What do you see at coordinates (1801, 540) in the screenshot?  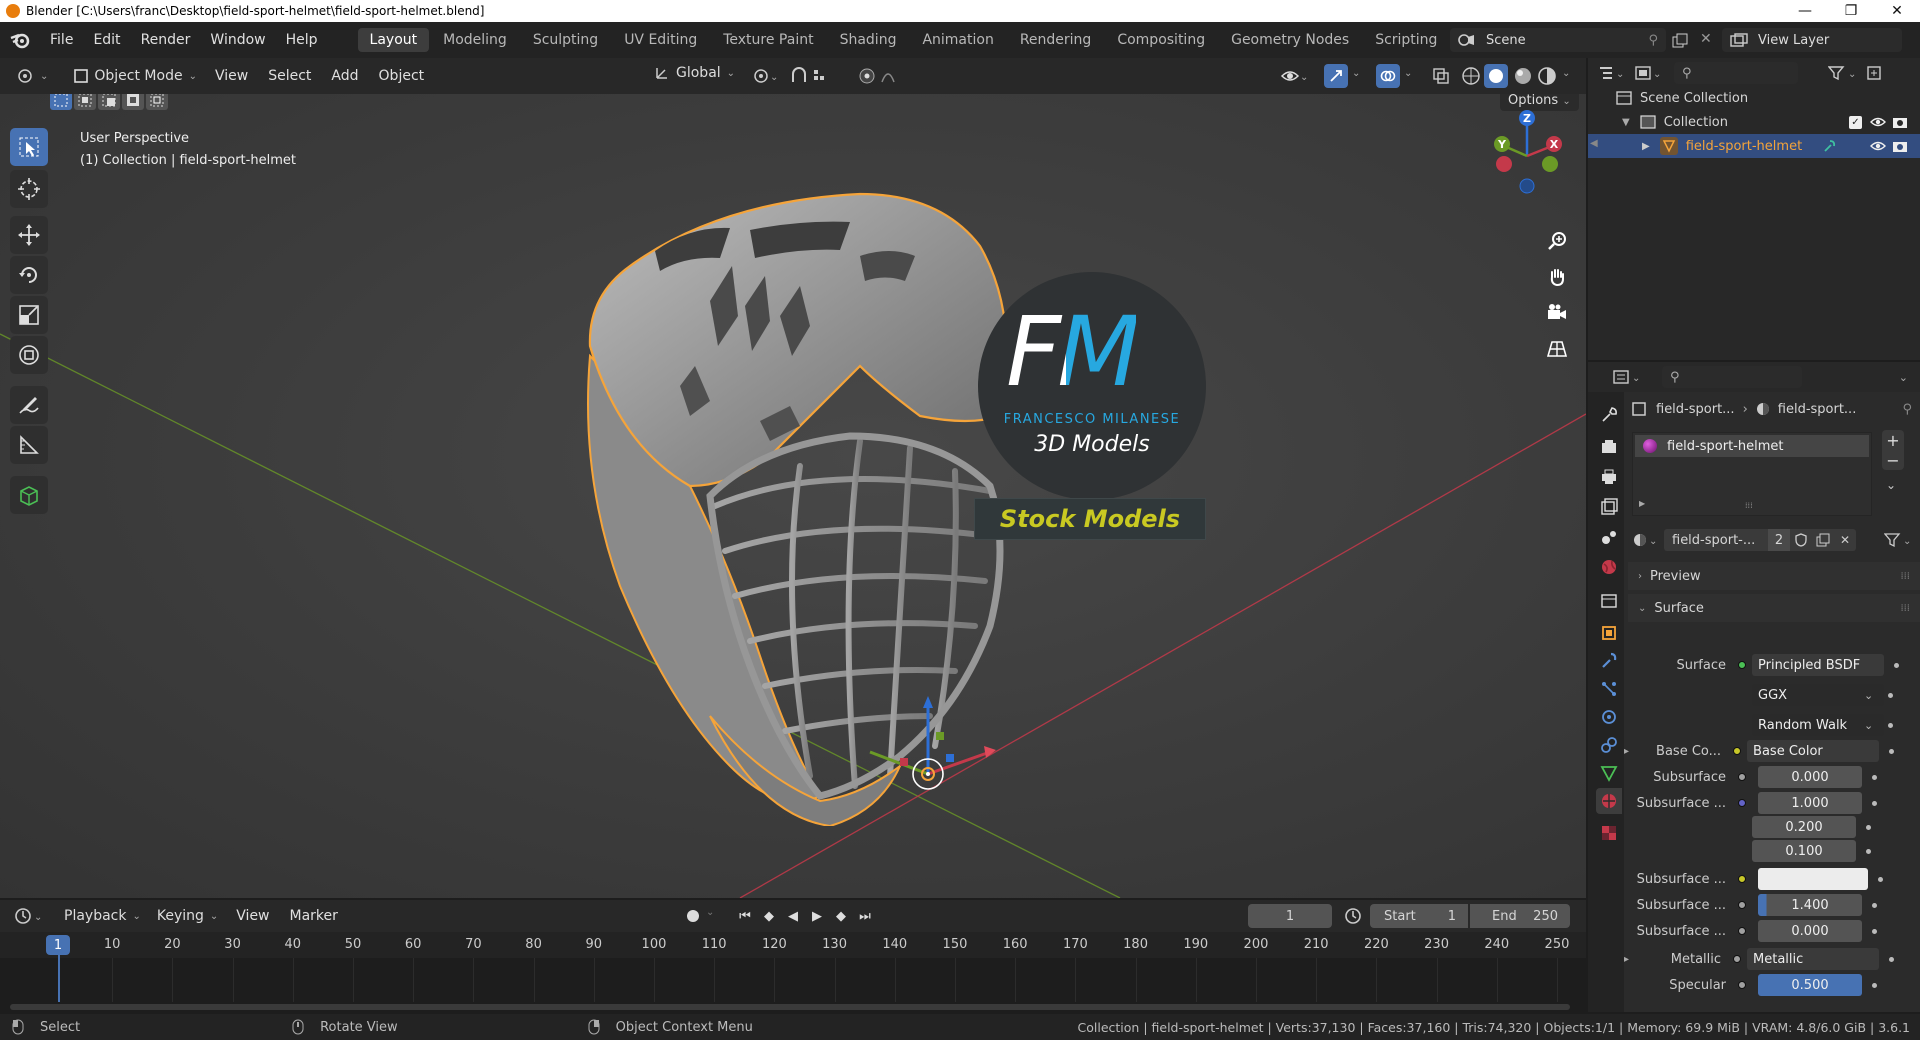 I see `fake-user-shield-icon` at bounding box center [1801, 540].